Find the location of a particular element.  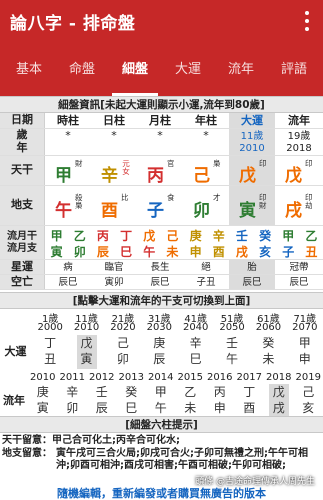

overflow-menu-icon is located at coordinates (307, 21).